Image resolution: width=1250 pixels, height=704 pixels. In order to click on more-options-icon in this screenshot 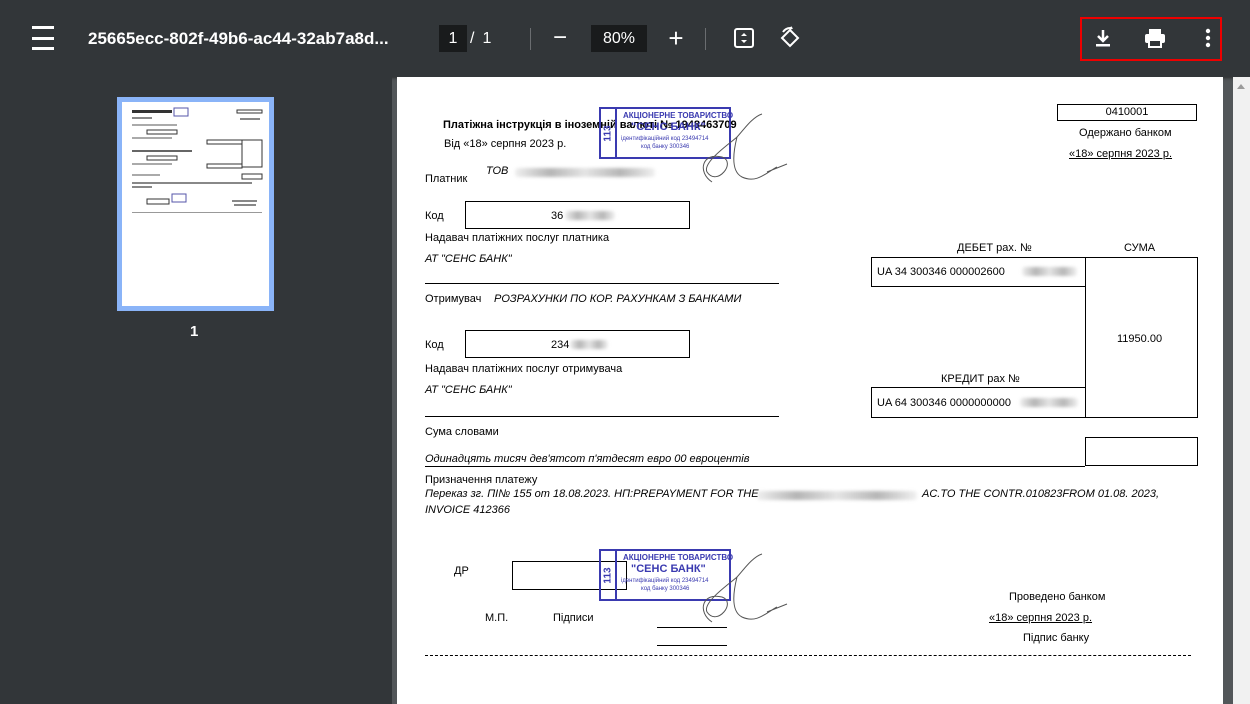, I will do `click(1208, 38)`.